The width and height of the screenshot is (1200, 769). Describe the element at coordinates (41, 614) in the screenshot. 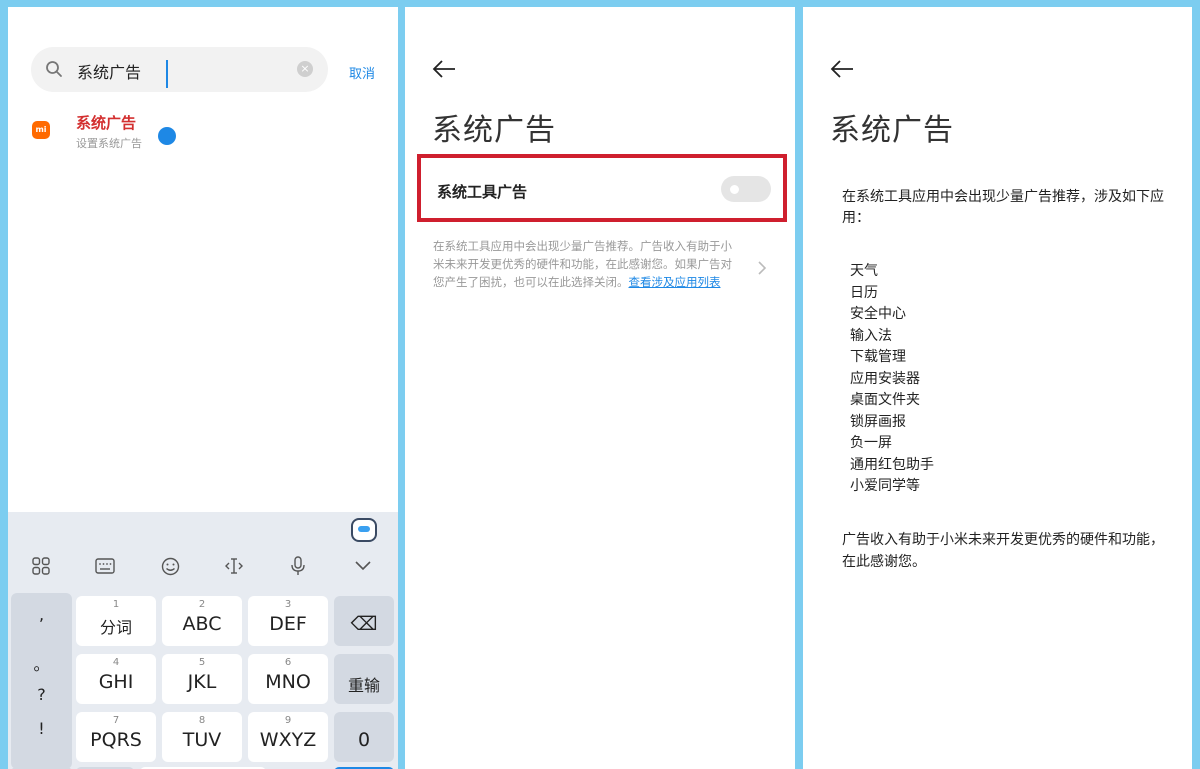

I see `punct-key: ,` at that location.